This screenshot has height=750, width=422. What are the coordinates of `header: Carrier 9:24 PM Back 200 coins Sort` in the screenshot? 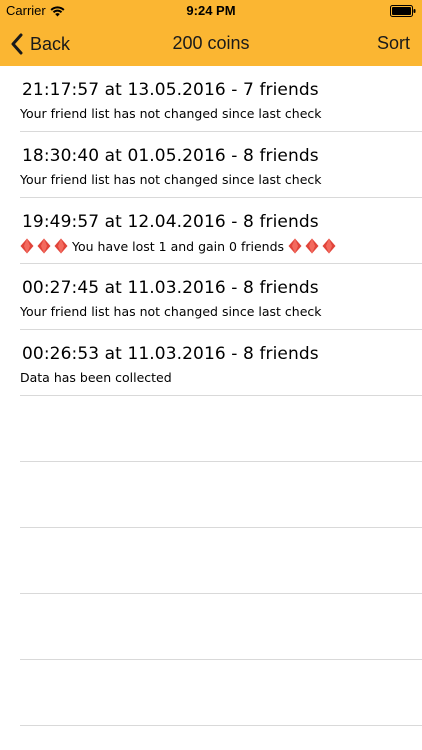 It's located at (211, 33).